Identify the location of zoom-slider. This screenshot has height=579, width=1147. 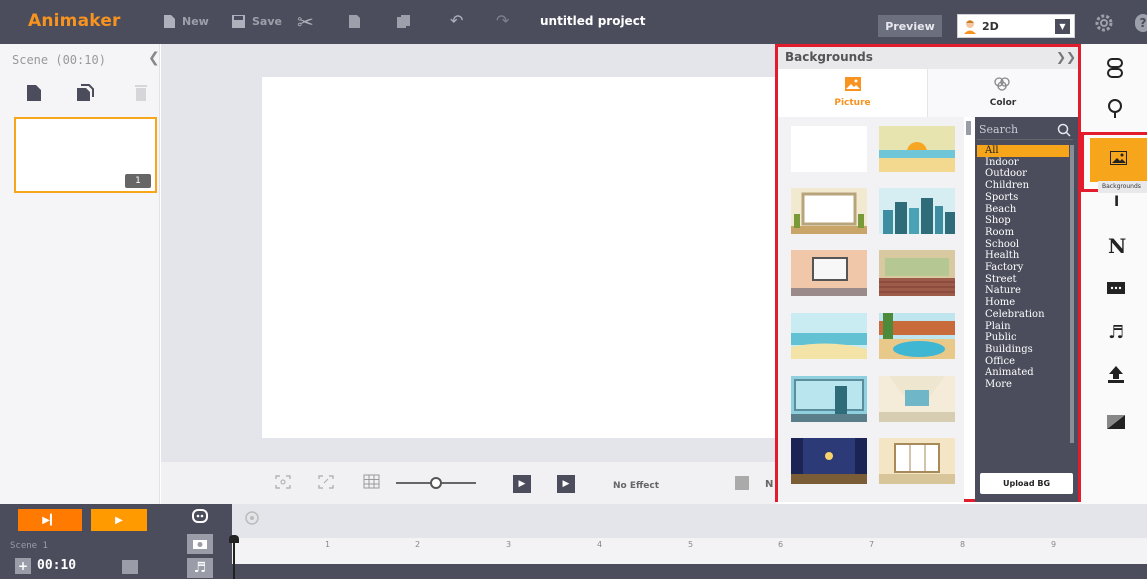
(436, 483).